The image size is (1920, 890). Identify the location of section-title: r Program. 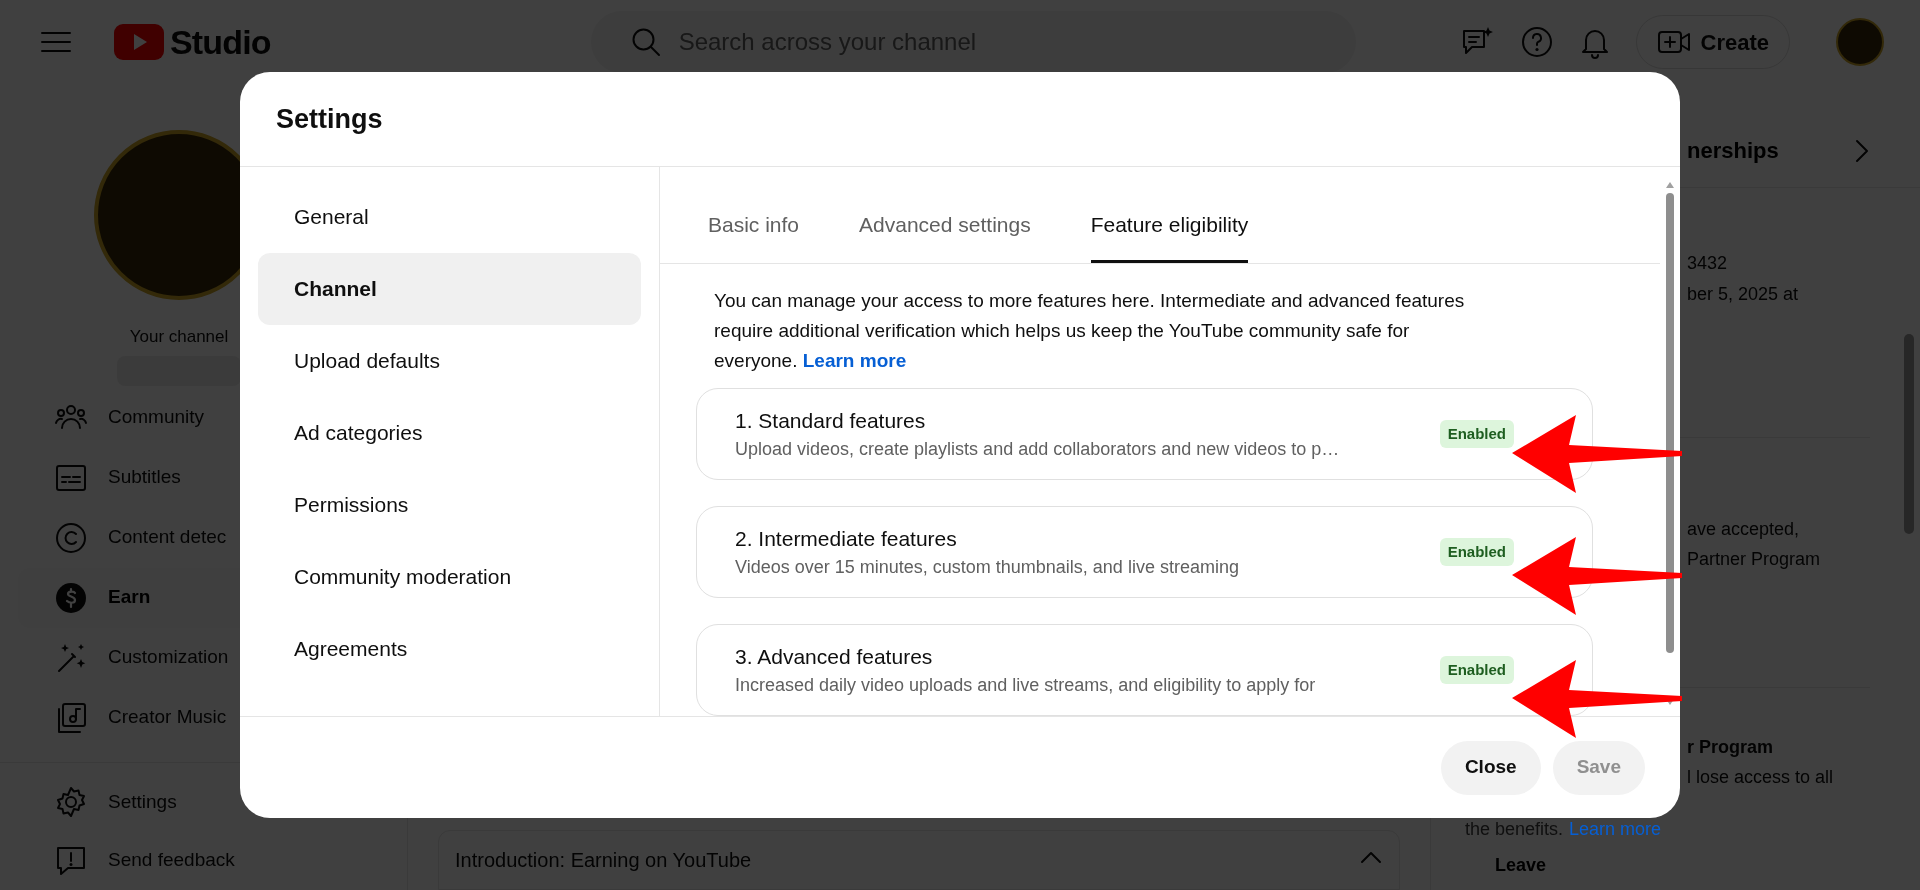
(1731, 747).